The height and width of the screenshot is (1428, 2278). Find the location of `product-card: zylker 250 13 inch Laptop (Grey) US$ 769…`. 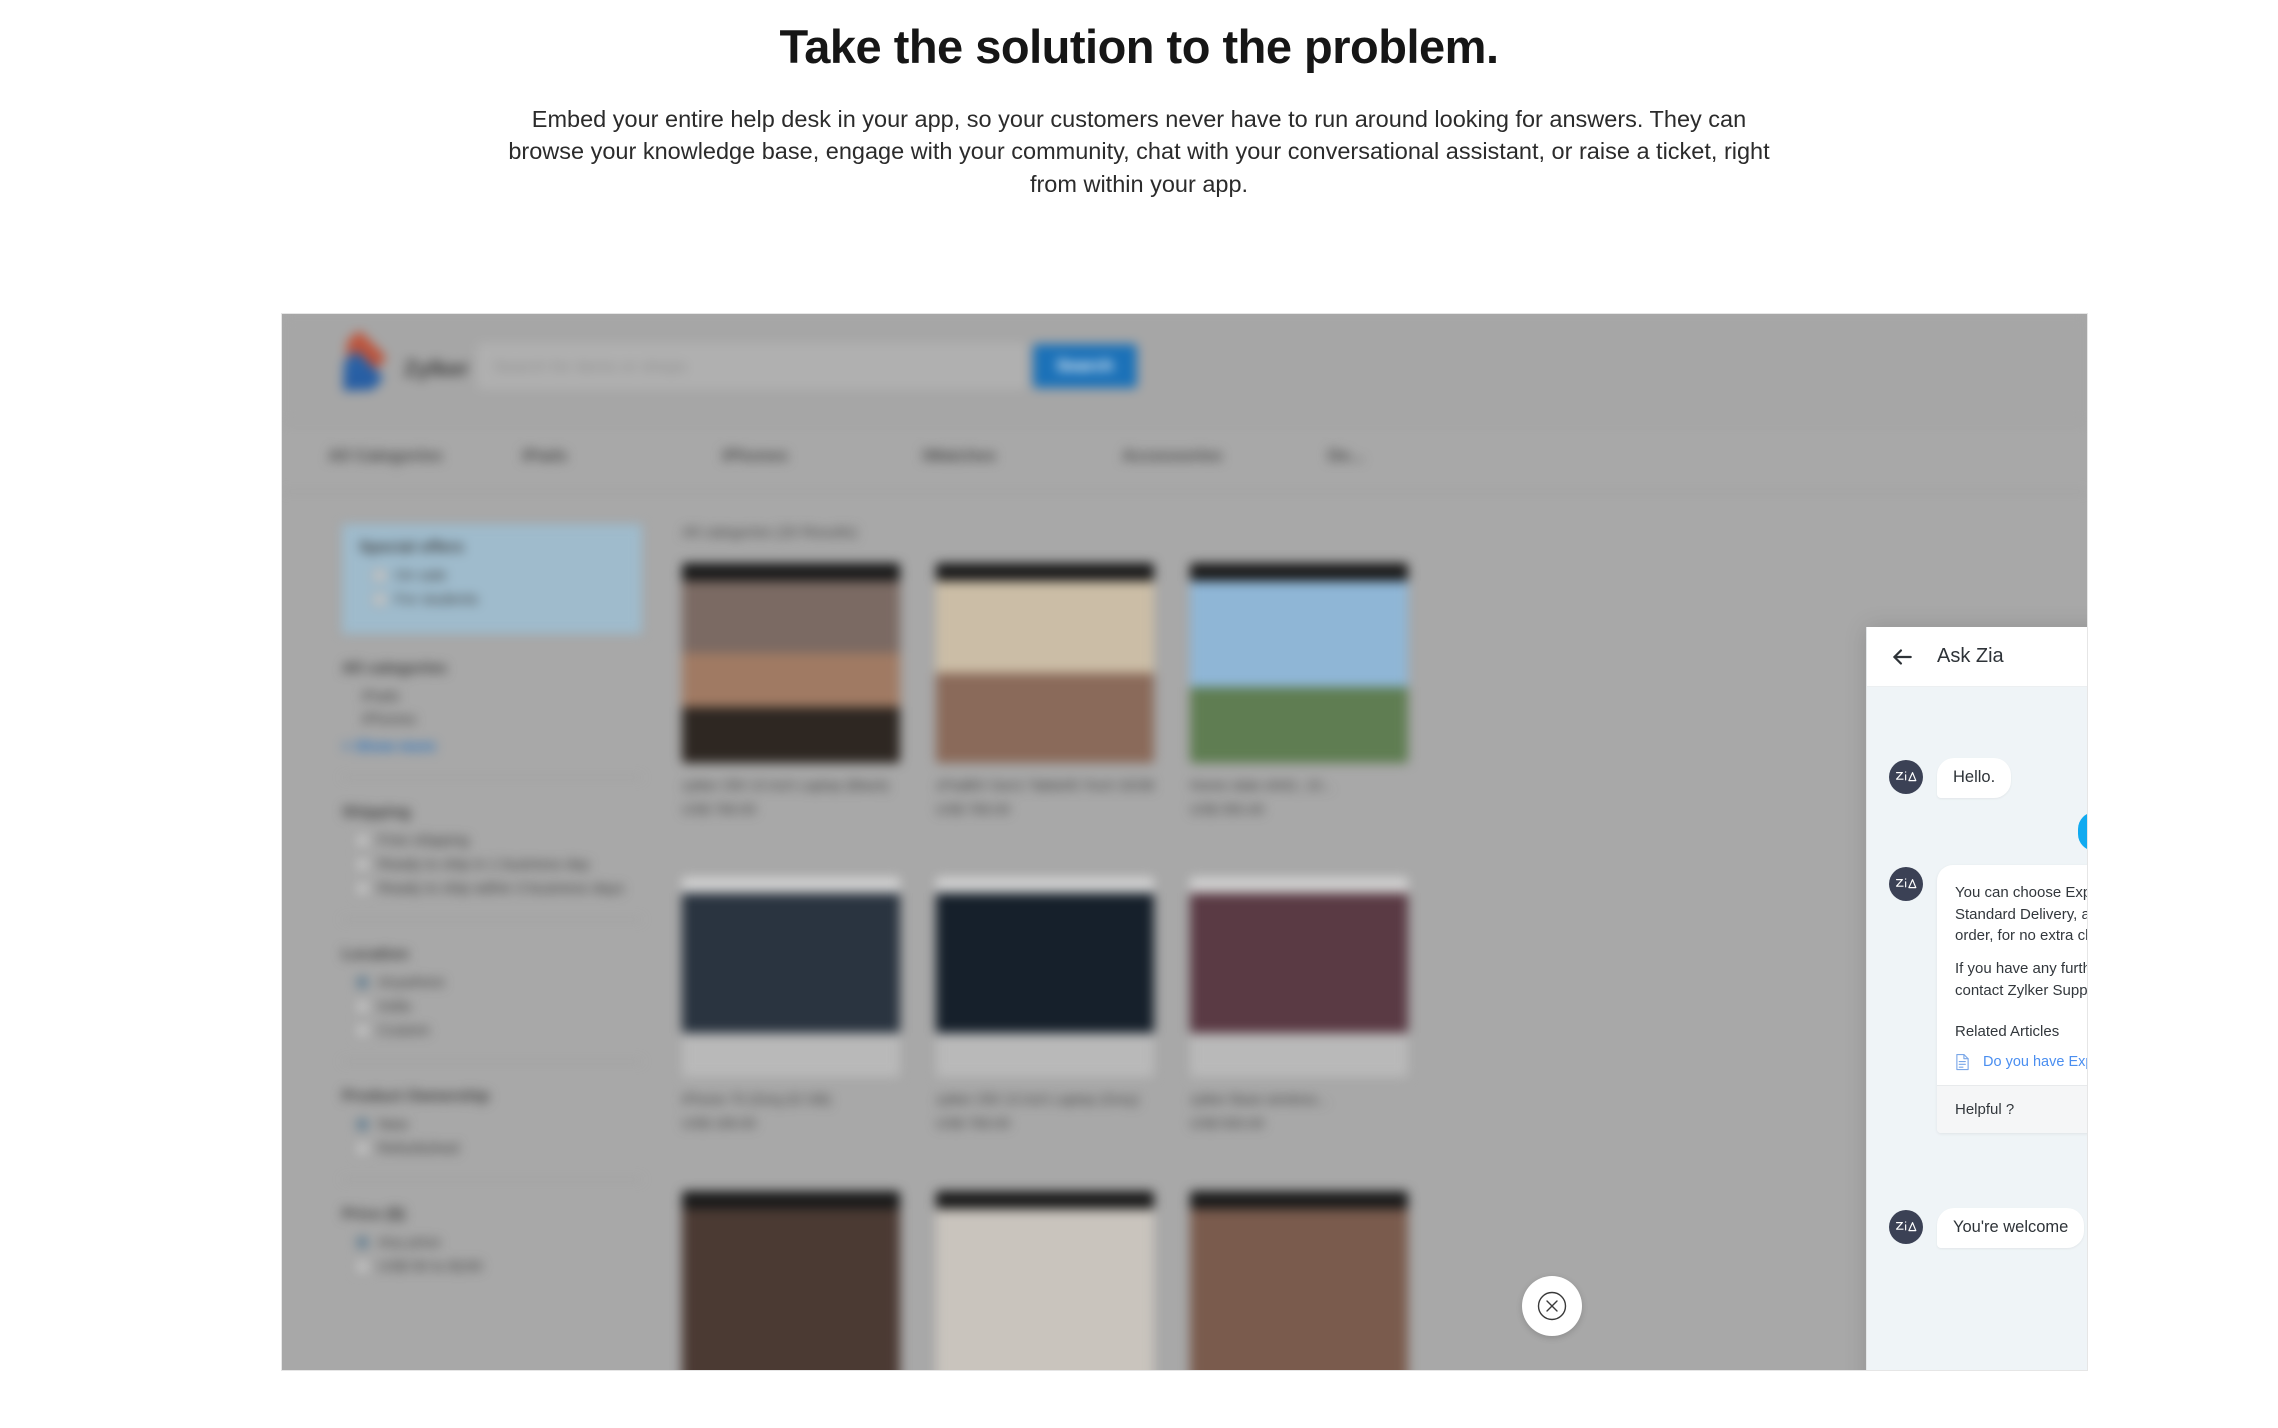

product-card: zylker 250 13 inch Laptop (Grey) US$ 769… is located at coordinates (1045, 1004).